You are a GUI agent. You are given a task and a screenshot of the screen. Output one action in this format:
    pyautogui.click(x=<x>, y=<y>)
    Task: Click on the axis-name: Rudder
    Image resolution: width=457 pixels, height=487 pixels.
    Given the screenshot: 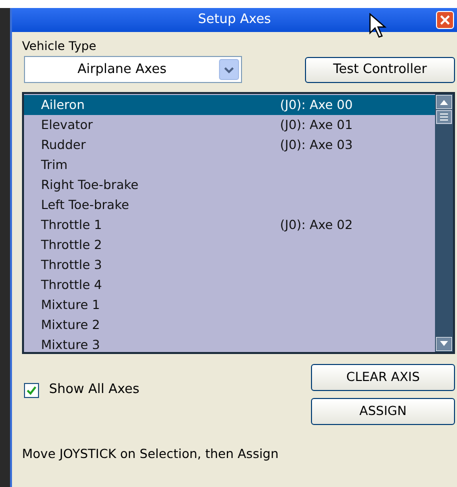 What is the action you would take?
    pyautogui.click(x=63, y=145)
    